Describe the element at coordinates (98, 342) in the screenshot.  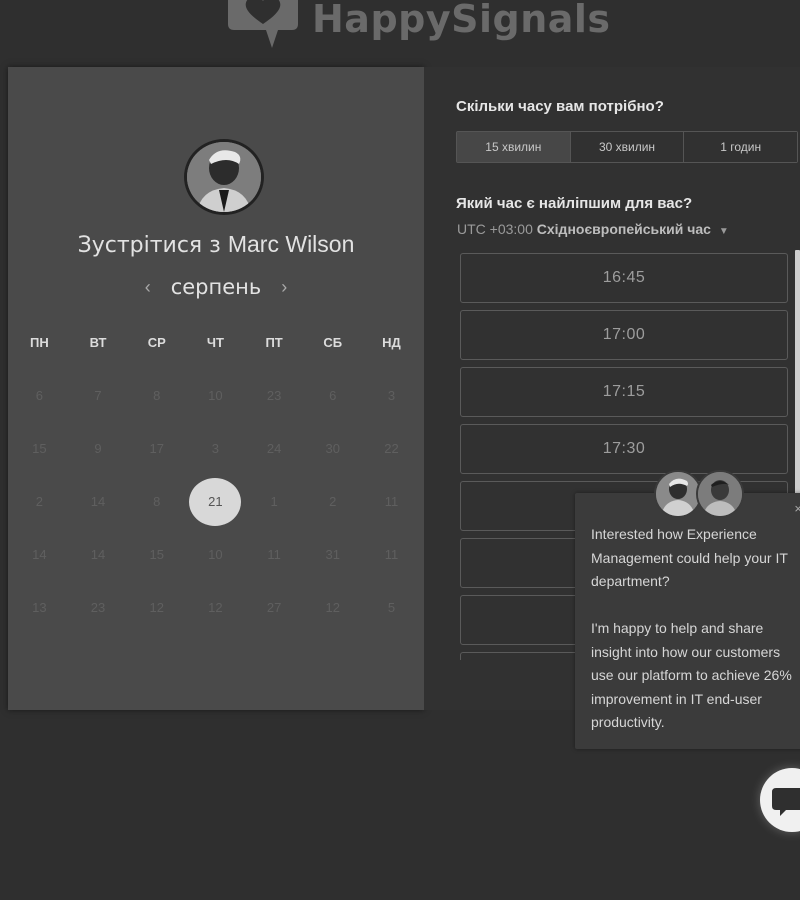
I see `weekday-label: ВТ` at that location.